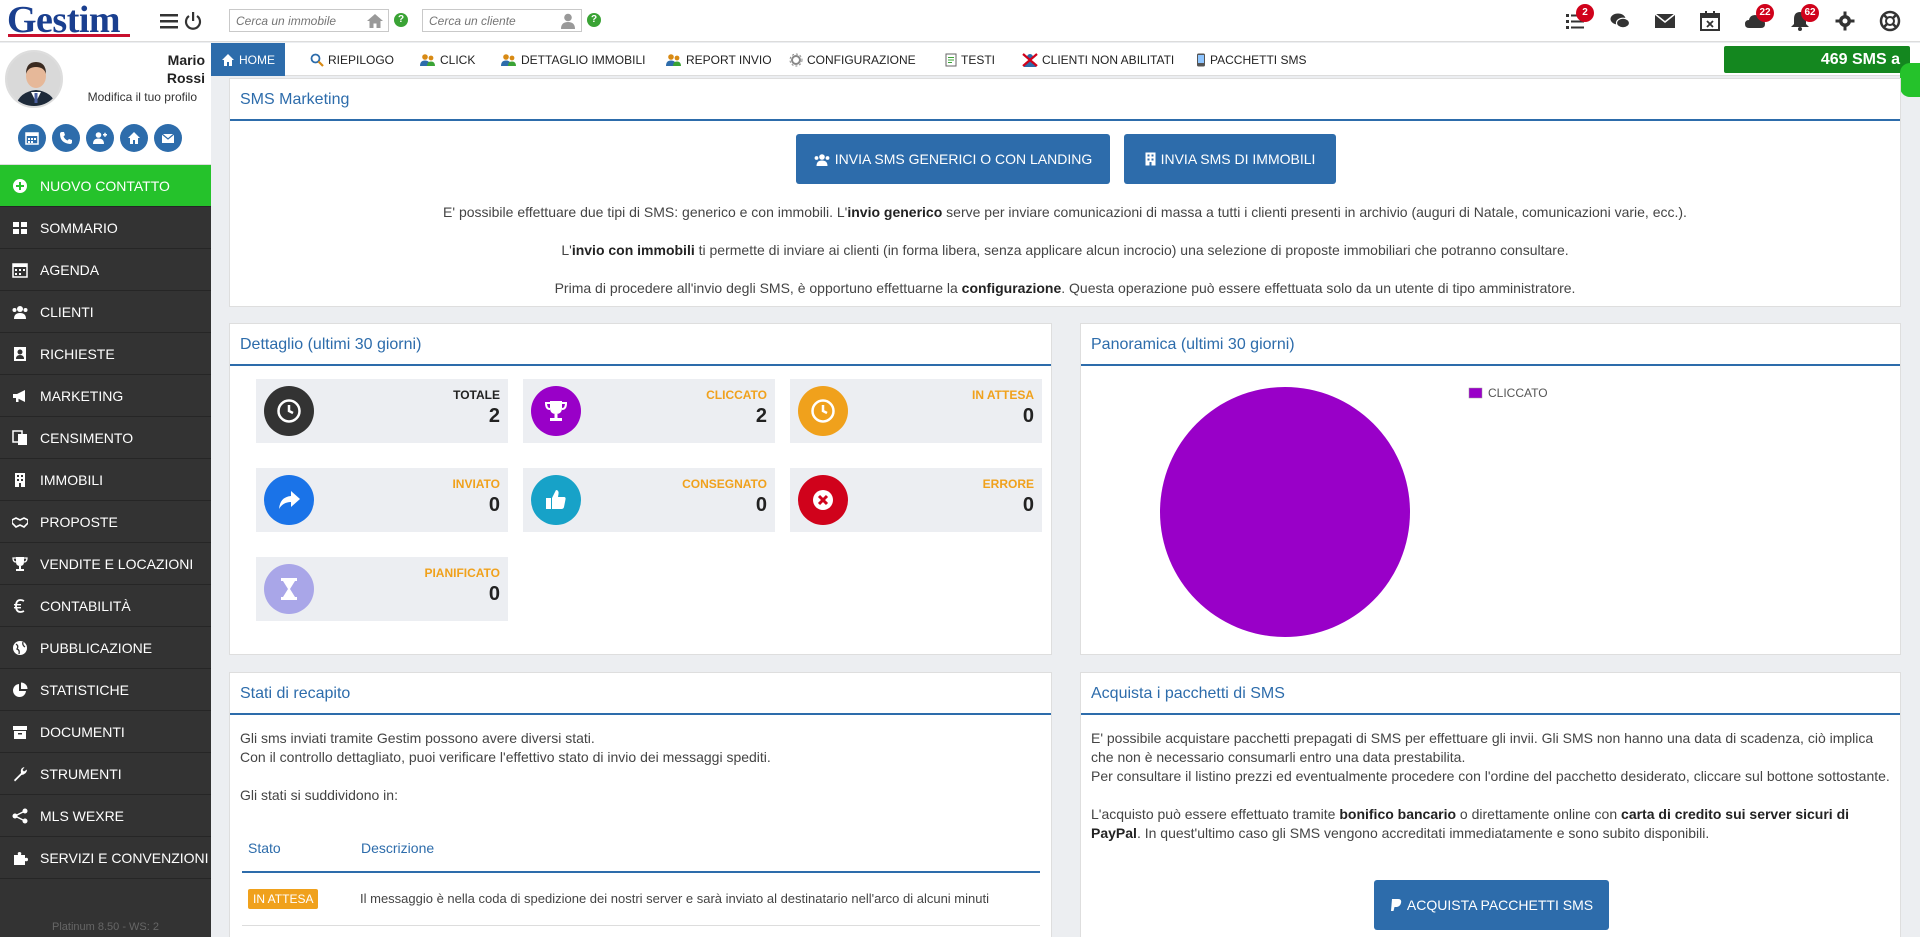  Describe the element at coordinates (1620, 21) in the screenshot. I see `chat-icon` at that location.